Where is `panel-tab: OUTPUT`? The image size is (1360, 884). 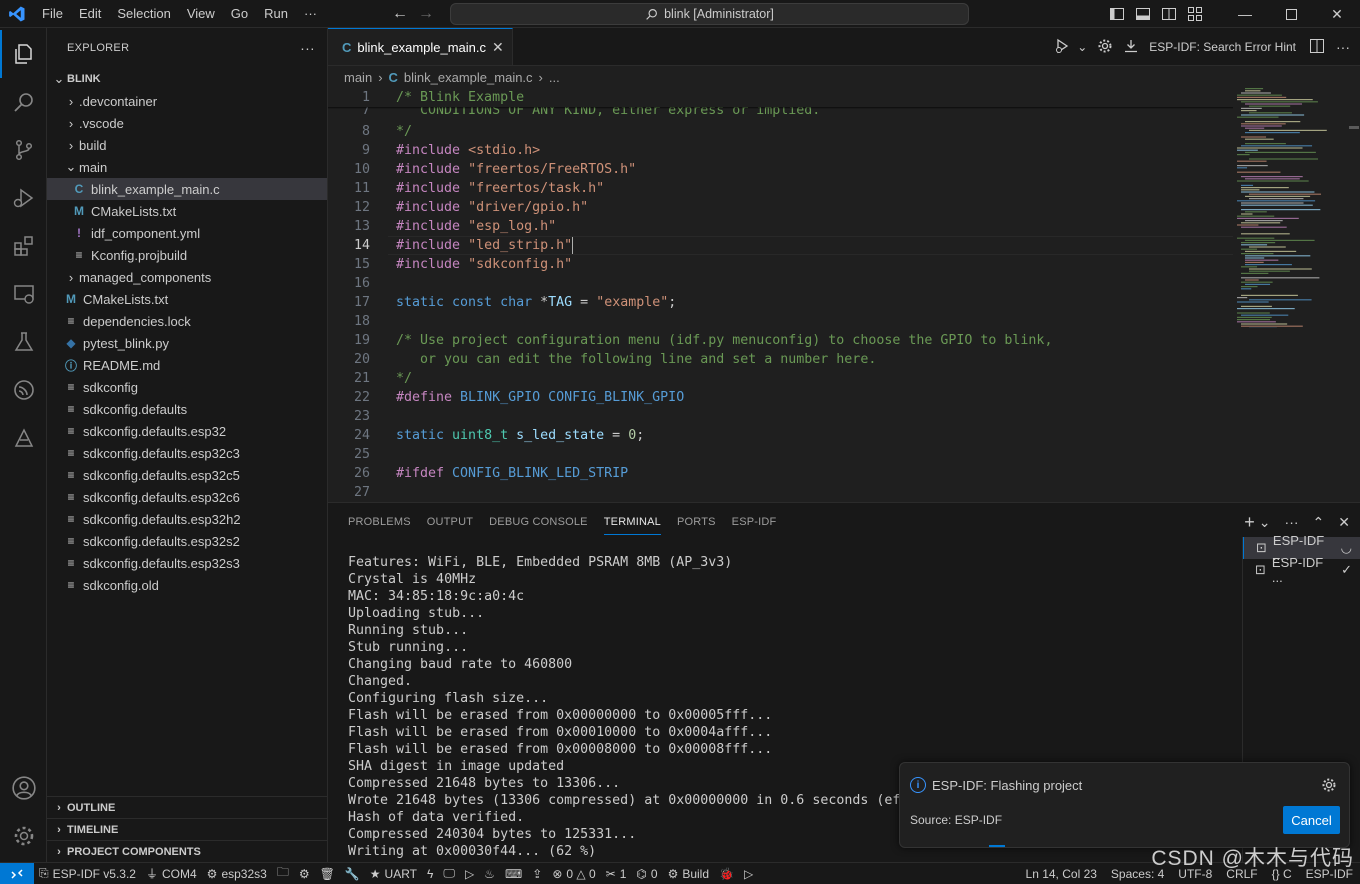
panel-tab: OUTPUT is located at coordinates (450, 522).